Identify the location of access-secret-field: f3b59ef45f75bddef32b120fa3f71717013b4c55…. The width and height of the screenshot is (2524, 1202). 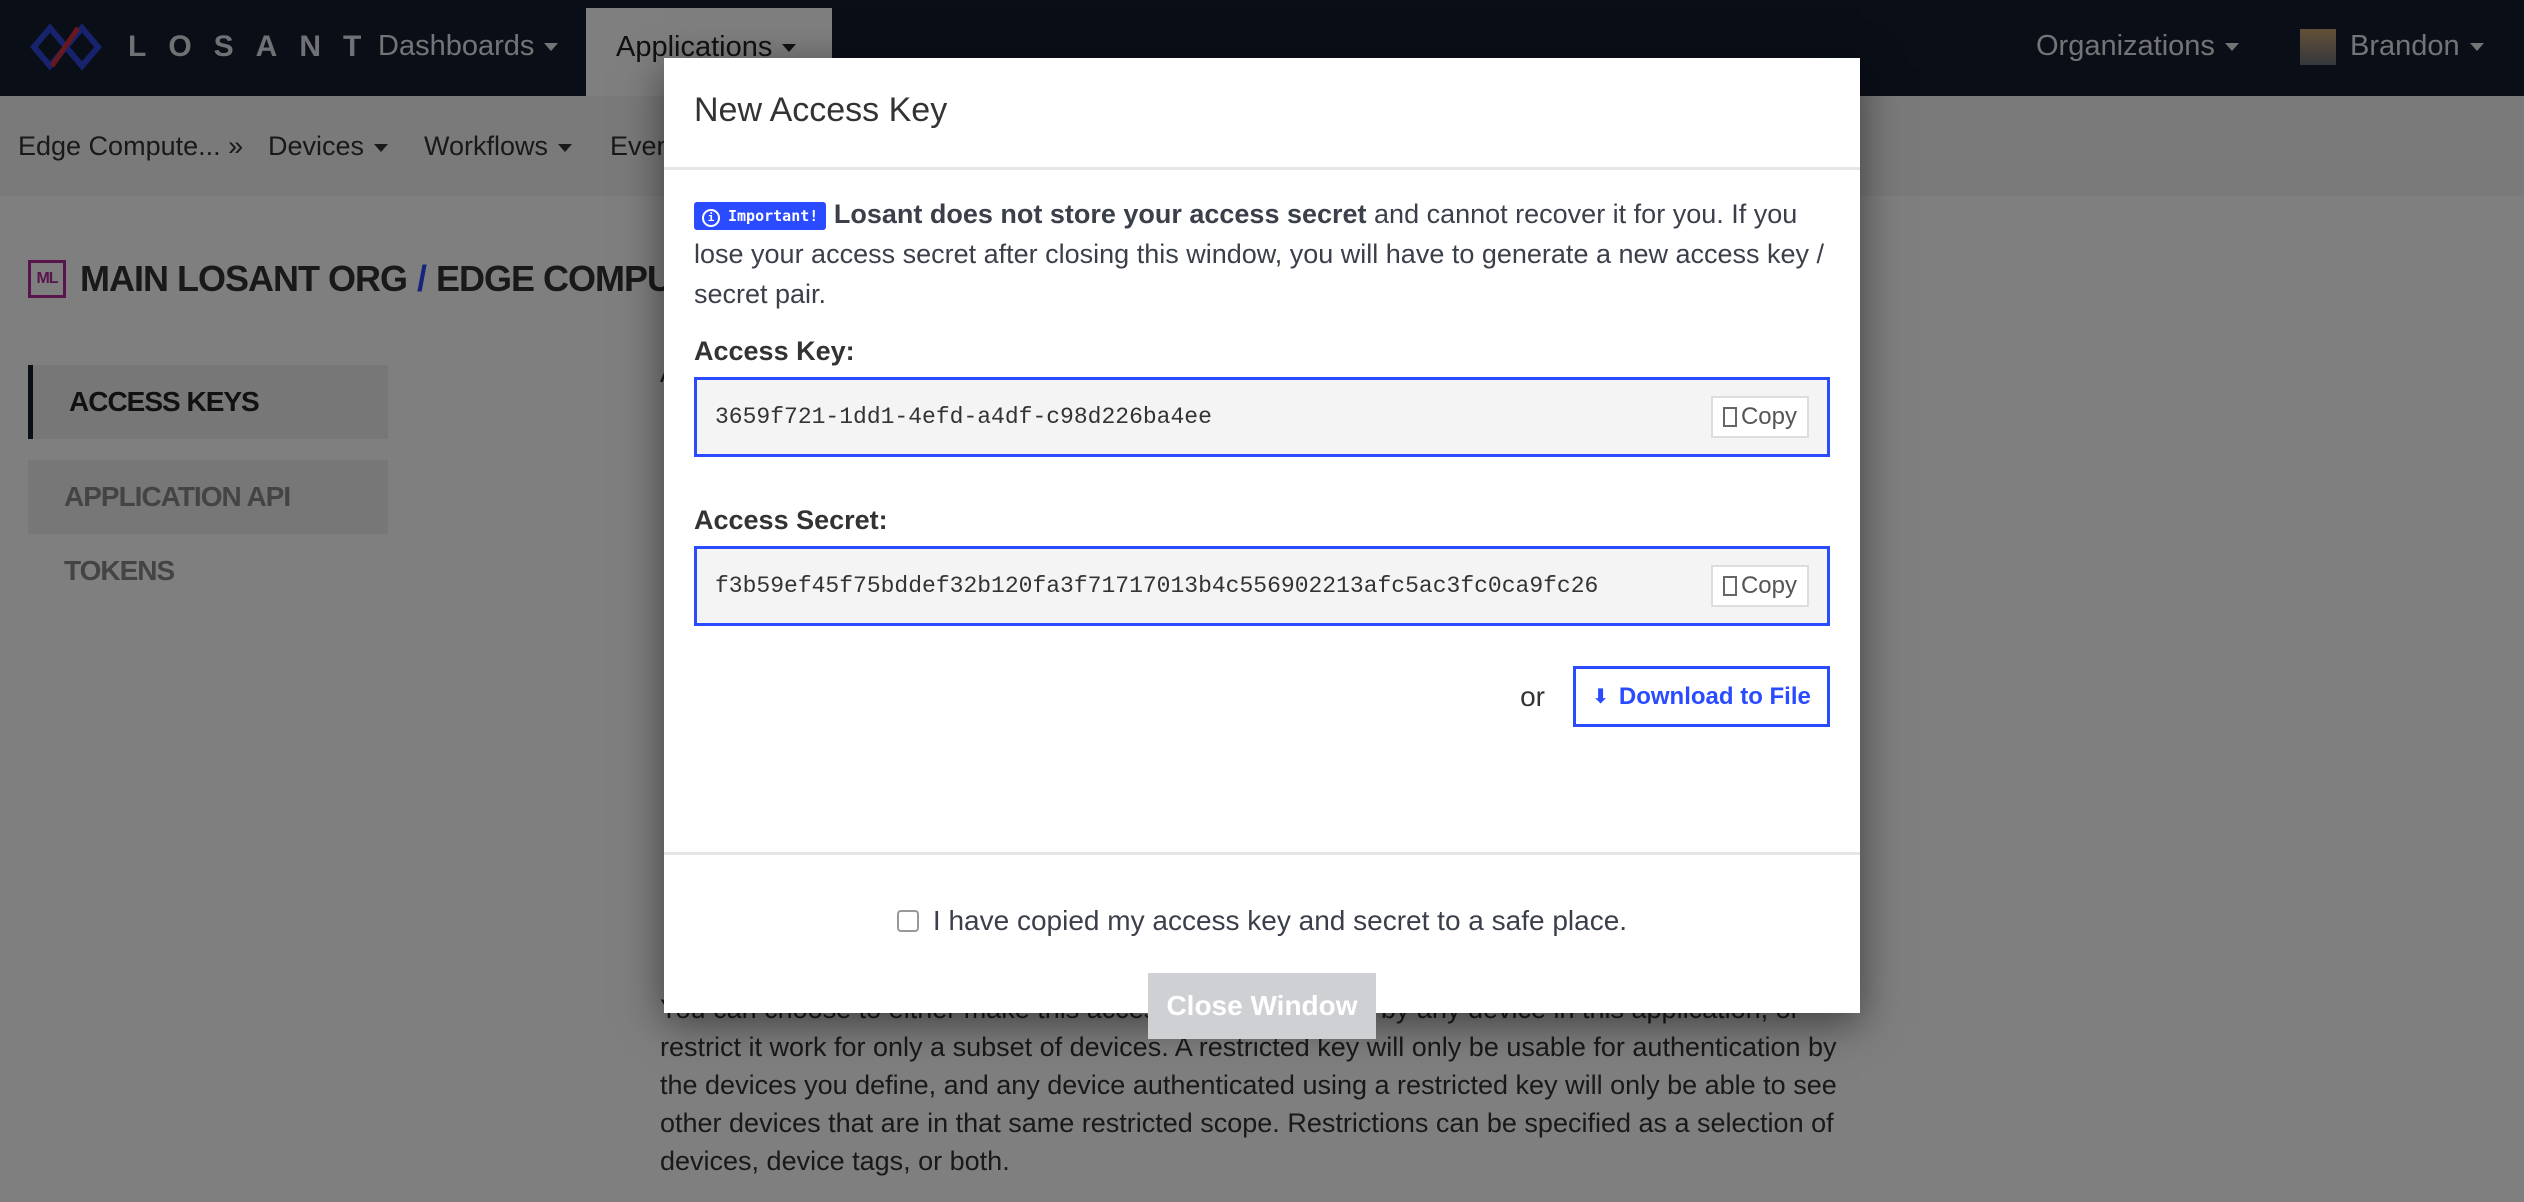
(1262, 586).